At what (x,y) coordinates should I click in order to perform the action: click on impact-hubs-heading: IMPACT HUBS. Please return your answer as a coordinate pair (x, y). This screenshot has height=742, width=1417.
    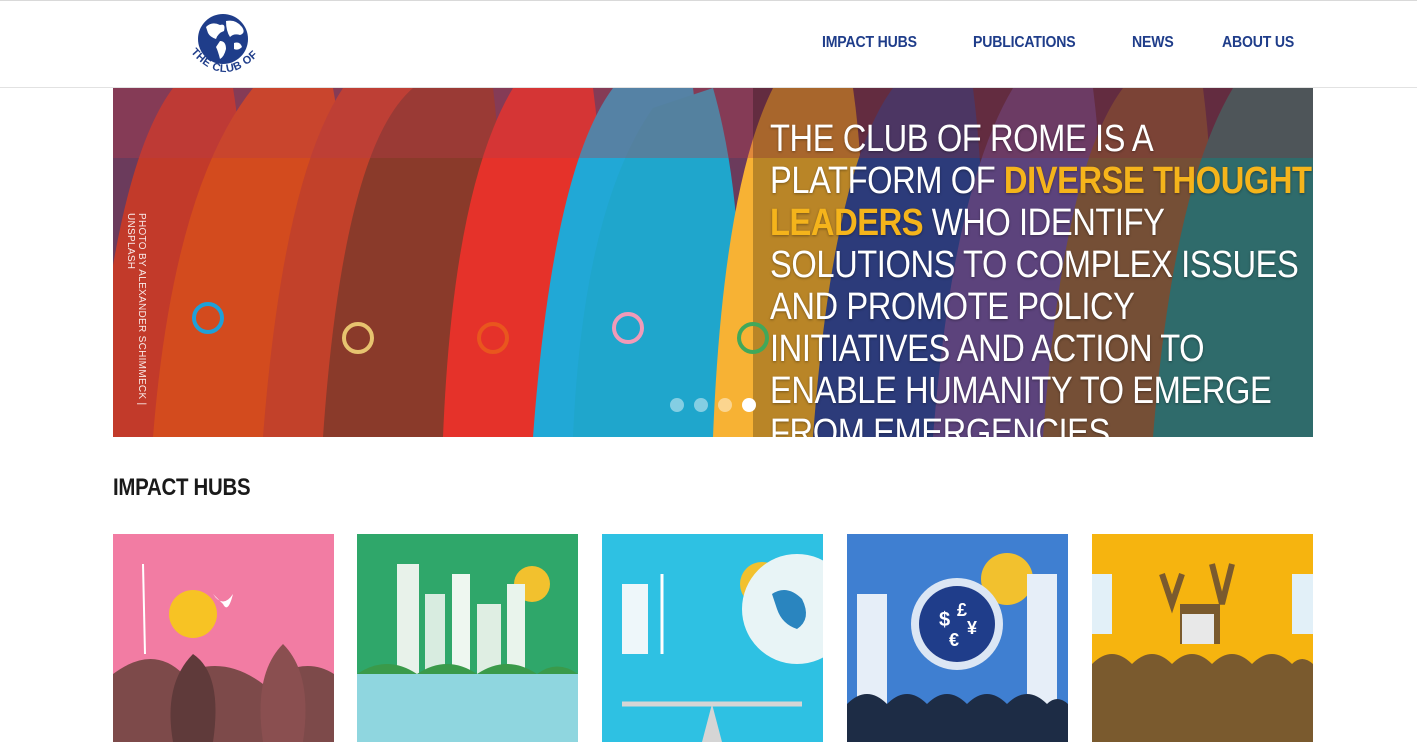
    Looking at the image, I should click on (182, 487).